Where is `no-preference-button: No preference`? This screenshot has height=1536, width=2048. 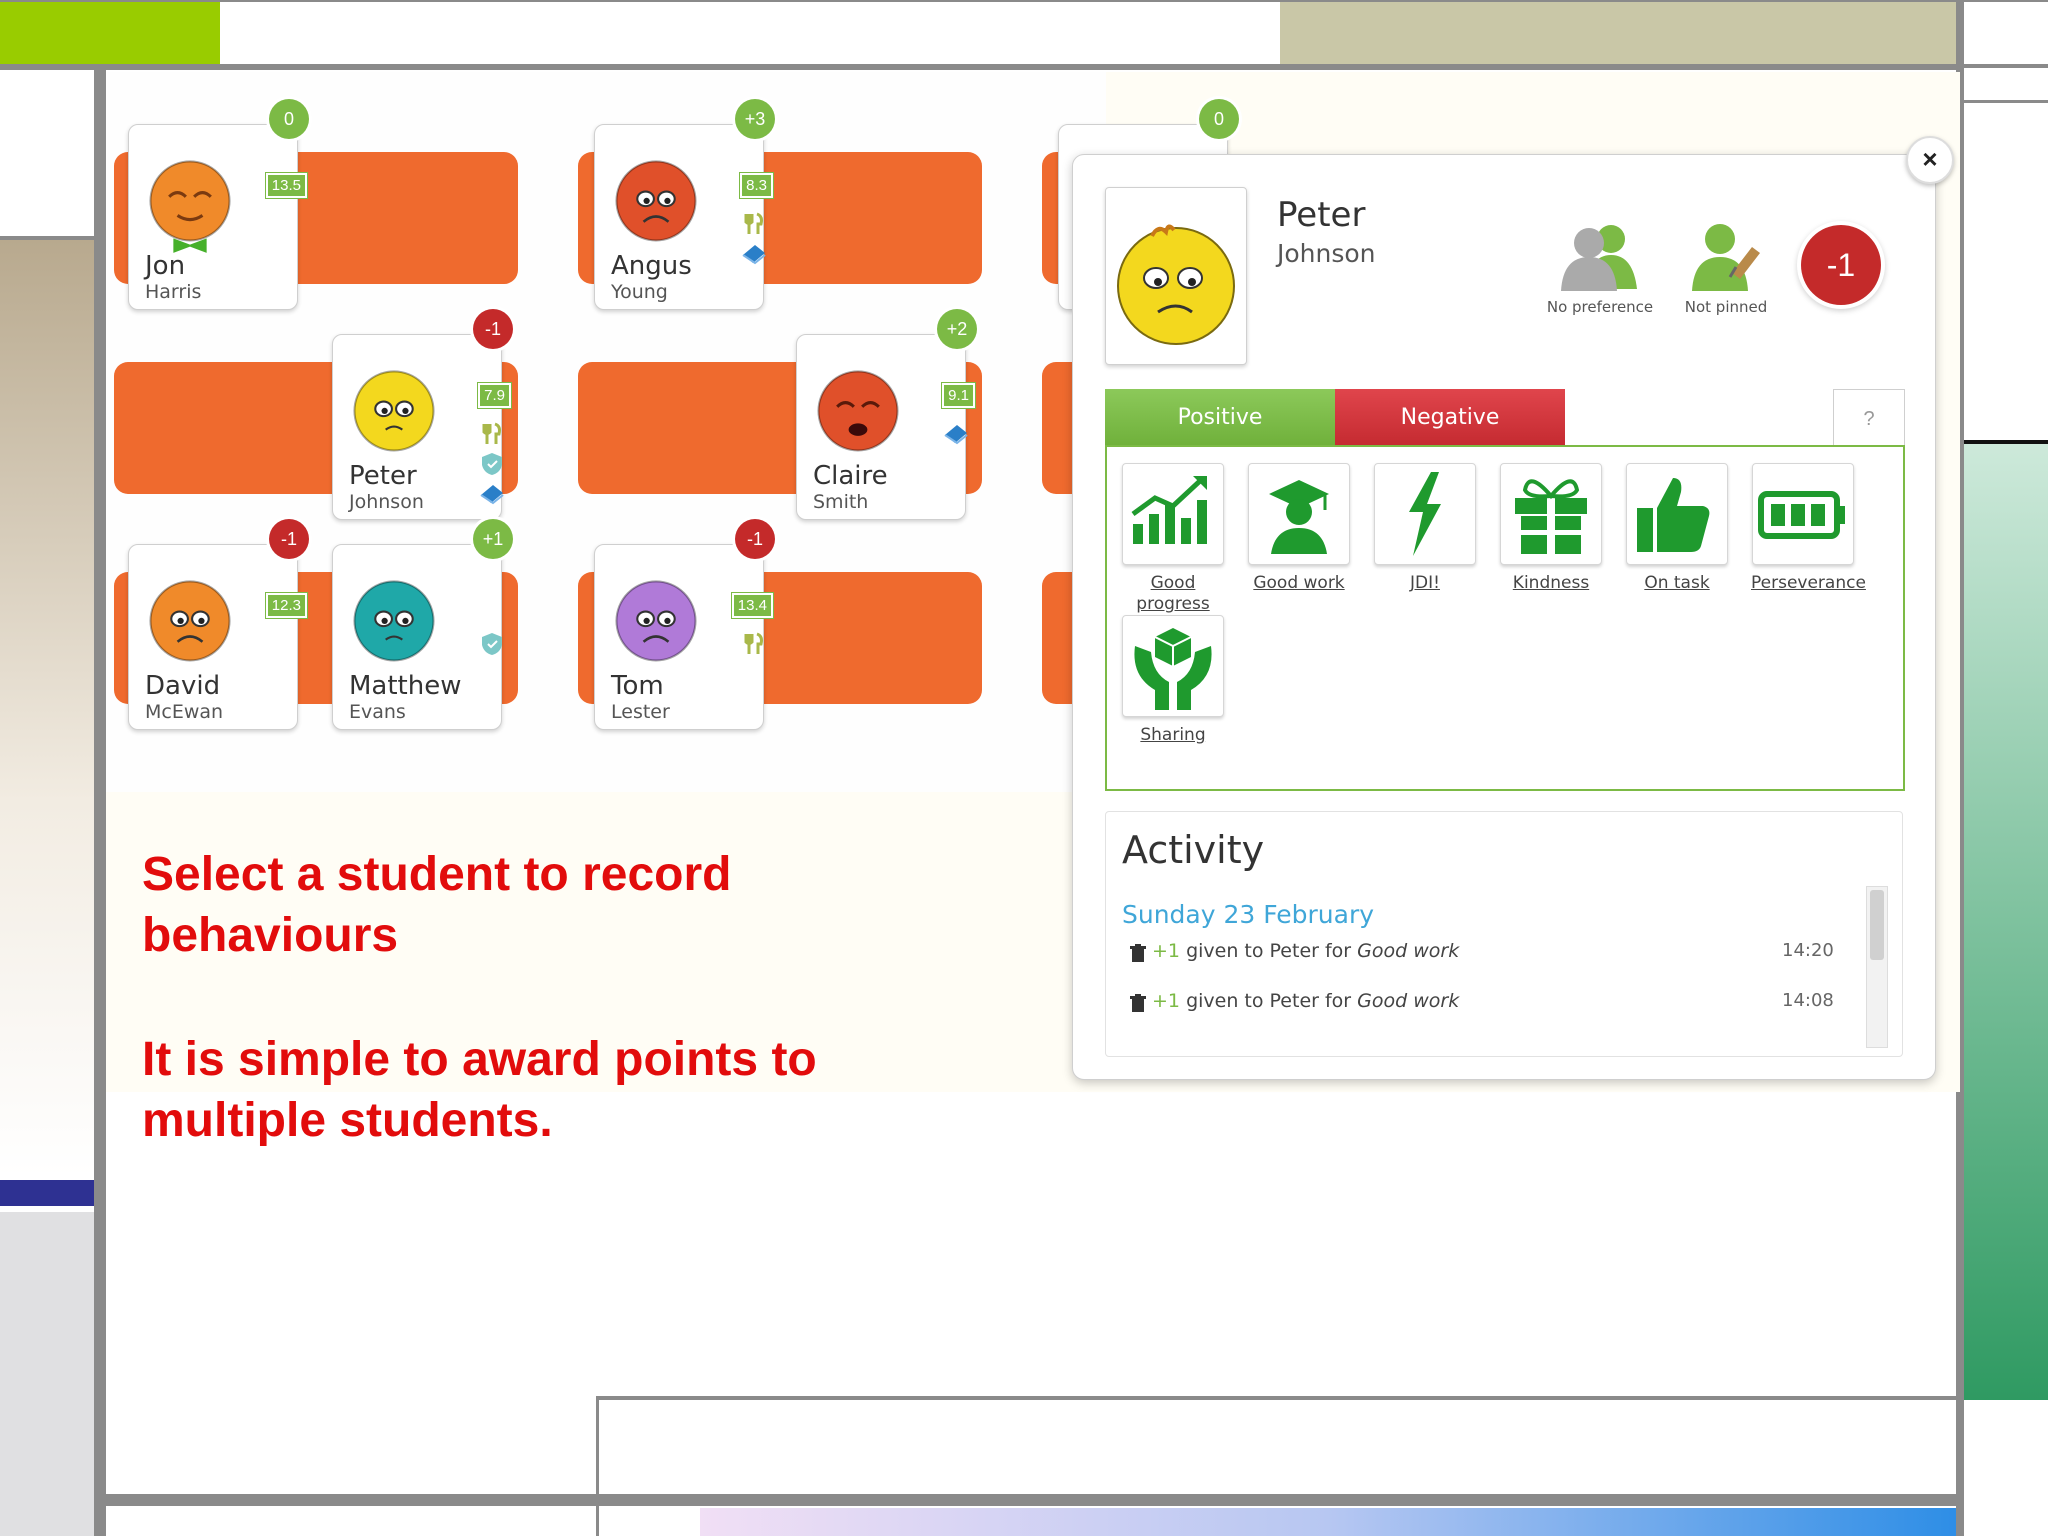 no-preference-button: No preference is located at coordinates (1600, 266).